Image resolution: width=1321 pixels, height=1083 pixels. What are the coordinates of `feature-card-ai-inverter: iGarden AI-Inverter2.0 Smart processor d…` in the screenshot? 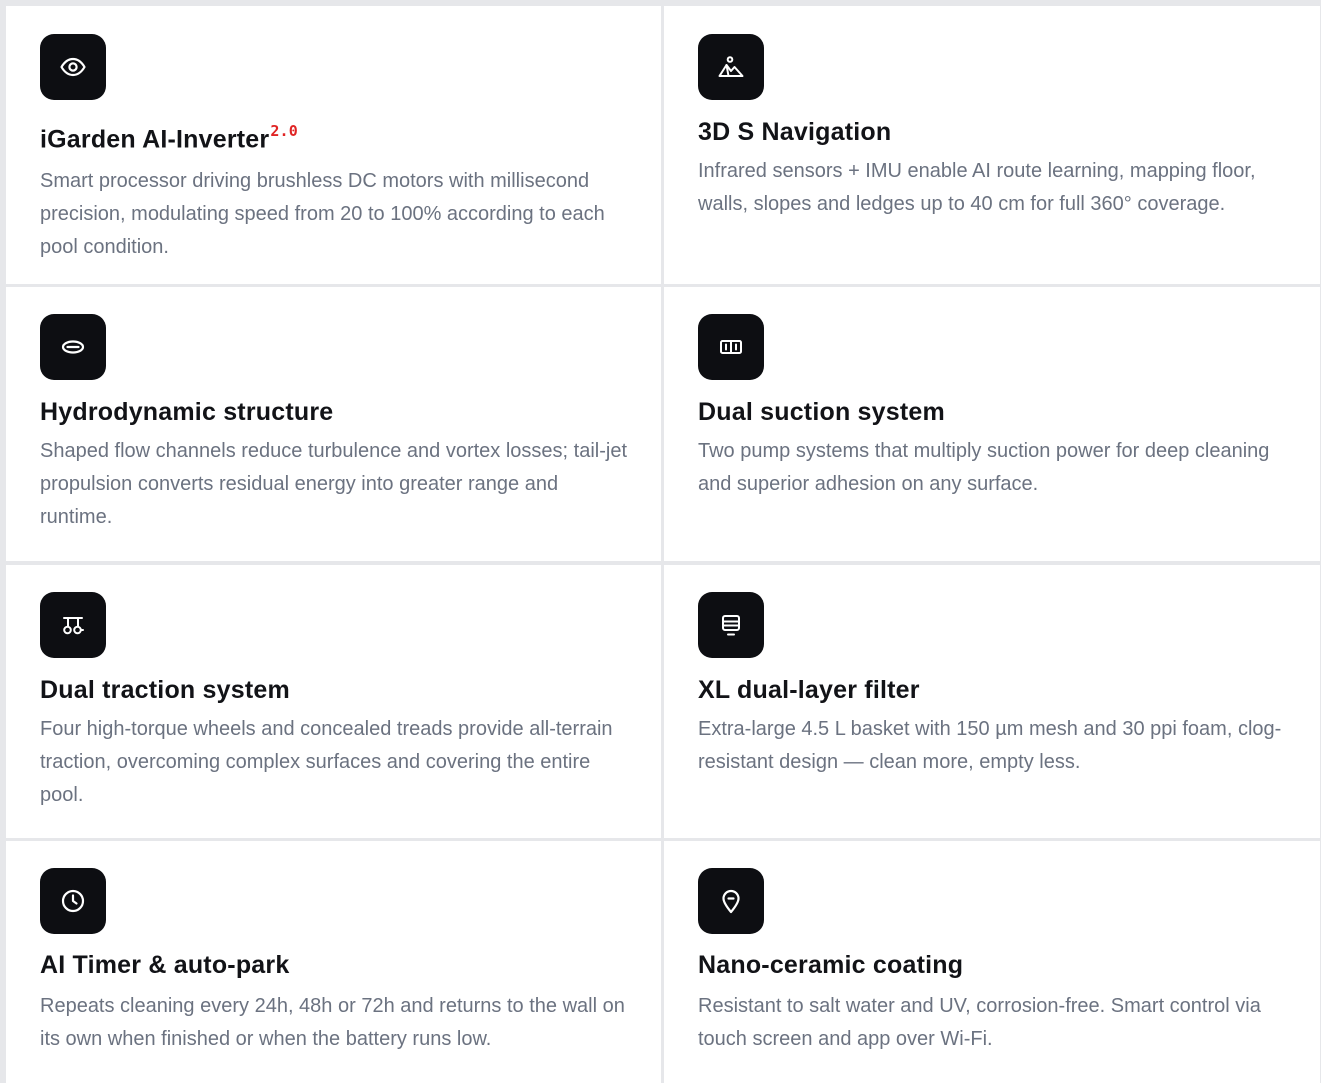 It's located at (333, 145).